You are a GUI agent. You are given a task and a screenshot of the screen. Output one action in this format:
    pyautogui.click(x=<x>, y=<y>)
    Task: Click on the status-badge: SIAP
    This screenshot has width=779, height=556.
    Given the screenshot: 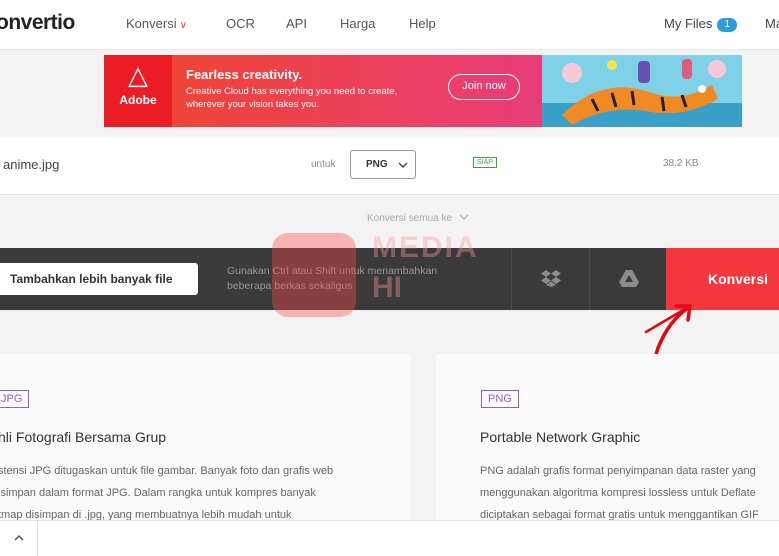 What is the action you would take?
    pyautogui.click(x=485, y=162)
    